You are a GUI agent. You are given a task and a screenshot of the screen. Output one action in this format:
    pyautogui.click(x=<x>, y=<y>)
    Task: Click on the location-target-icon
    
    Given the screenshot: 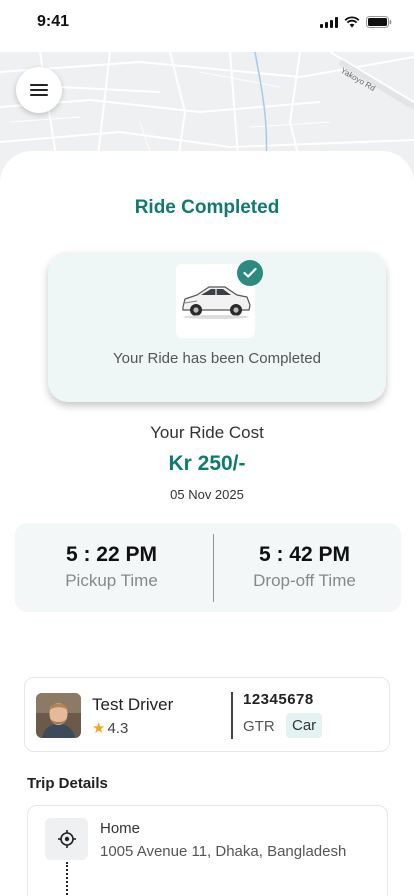 What is the action you would take?
    pyautogui.click(x=66, y=839)
    